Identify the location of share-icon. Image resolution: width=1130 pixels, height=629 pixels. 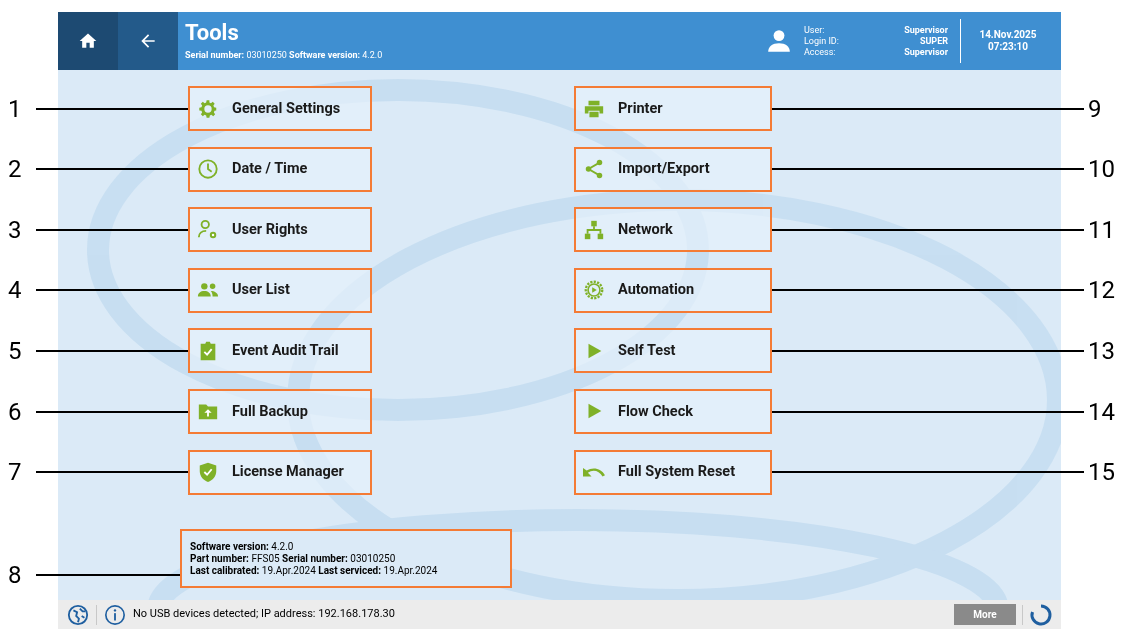
(594, 169).